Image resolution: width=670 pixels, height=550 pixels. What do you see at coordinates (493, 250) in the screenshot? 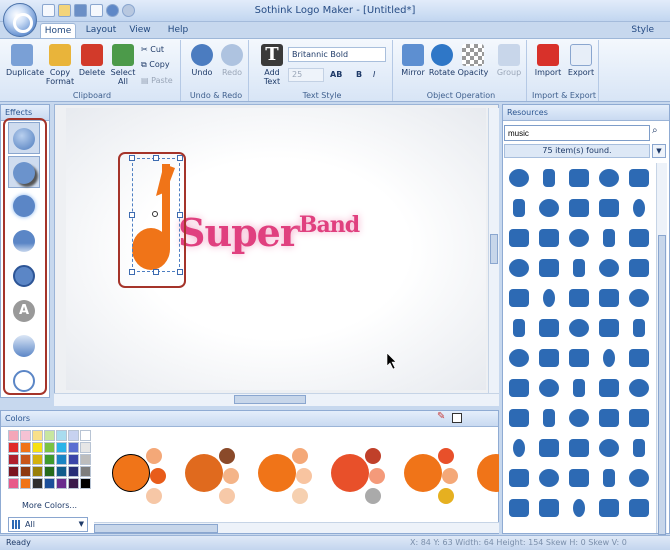
I see `canvas-vertical-scrollbar` at bounding box center [493, 250].